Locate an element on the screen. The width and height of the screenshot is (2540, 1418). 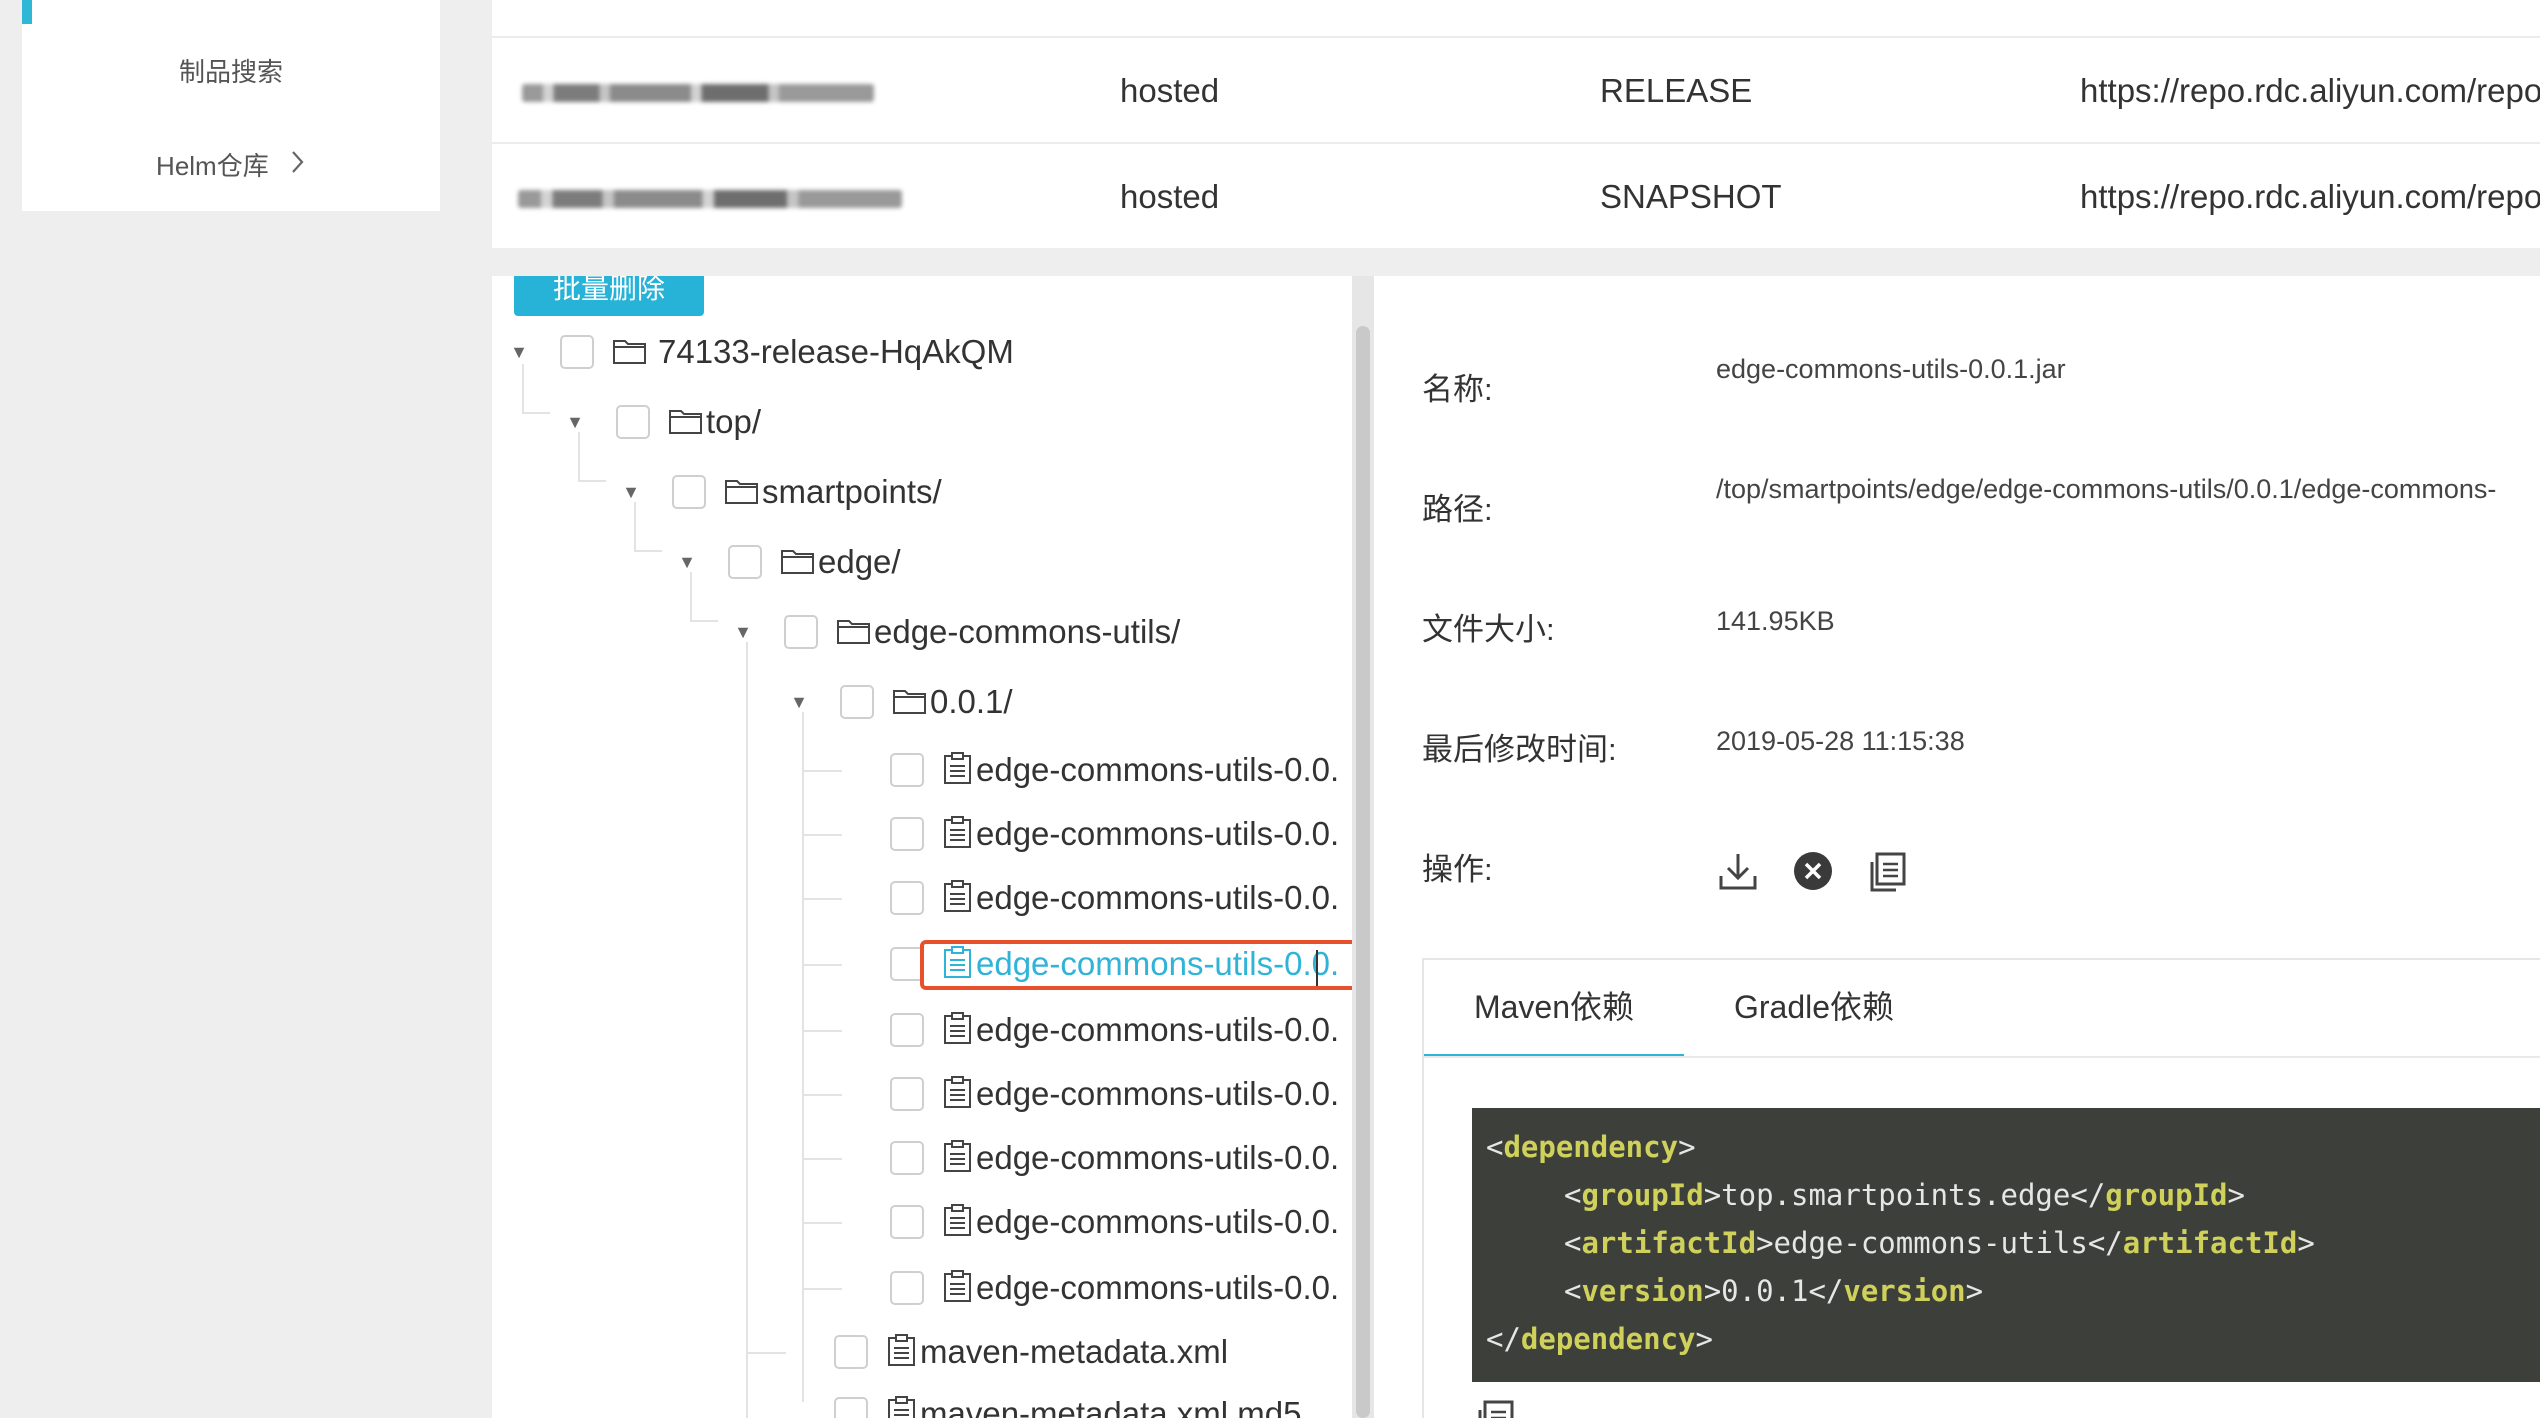
batch-delete-button: 批量删除 is located at coordinates (609, 296).